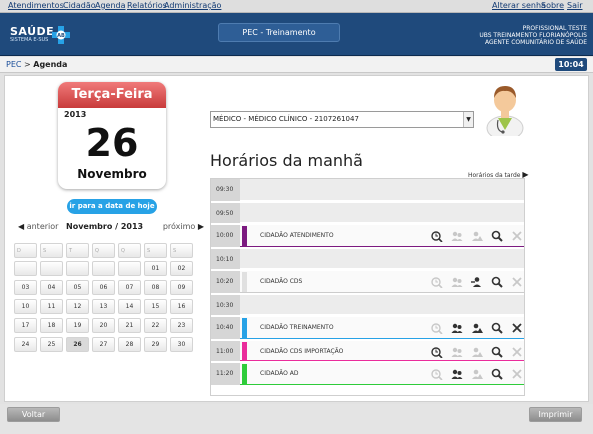 Image resolution: width=593 pixels, height=434 pixels. What do you see at coordinates (225, 259) in the screenshot?
I see `slot-time: 10:10` at bounding box center [225, 259].